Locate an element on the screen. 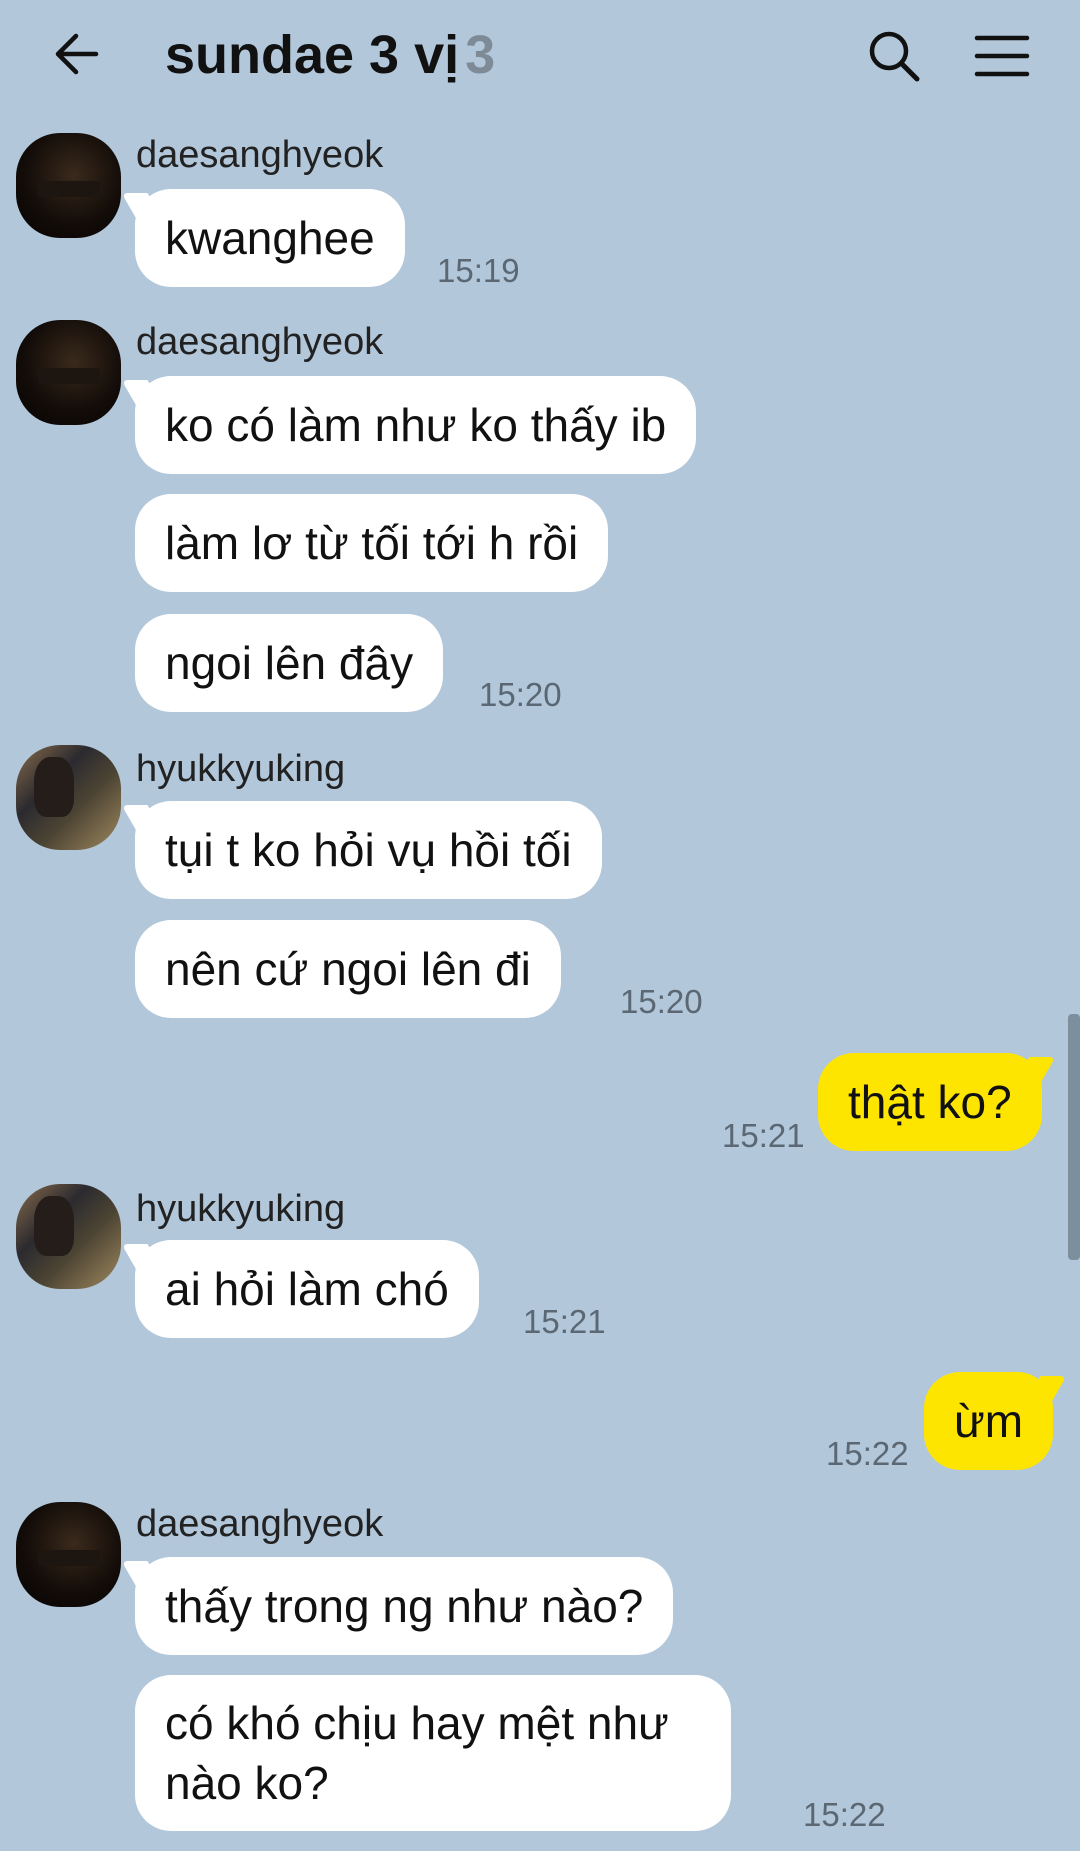 Image resolution: width=1080 pixels, height=1851 pixels. arrow-left-icon is located at coordinates (77, 54).